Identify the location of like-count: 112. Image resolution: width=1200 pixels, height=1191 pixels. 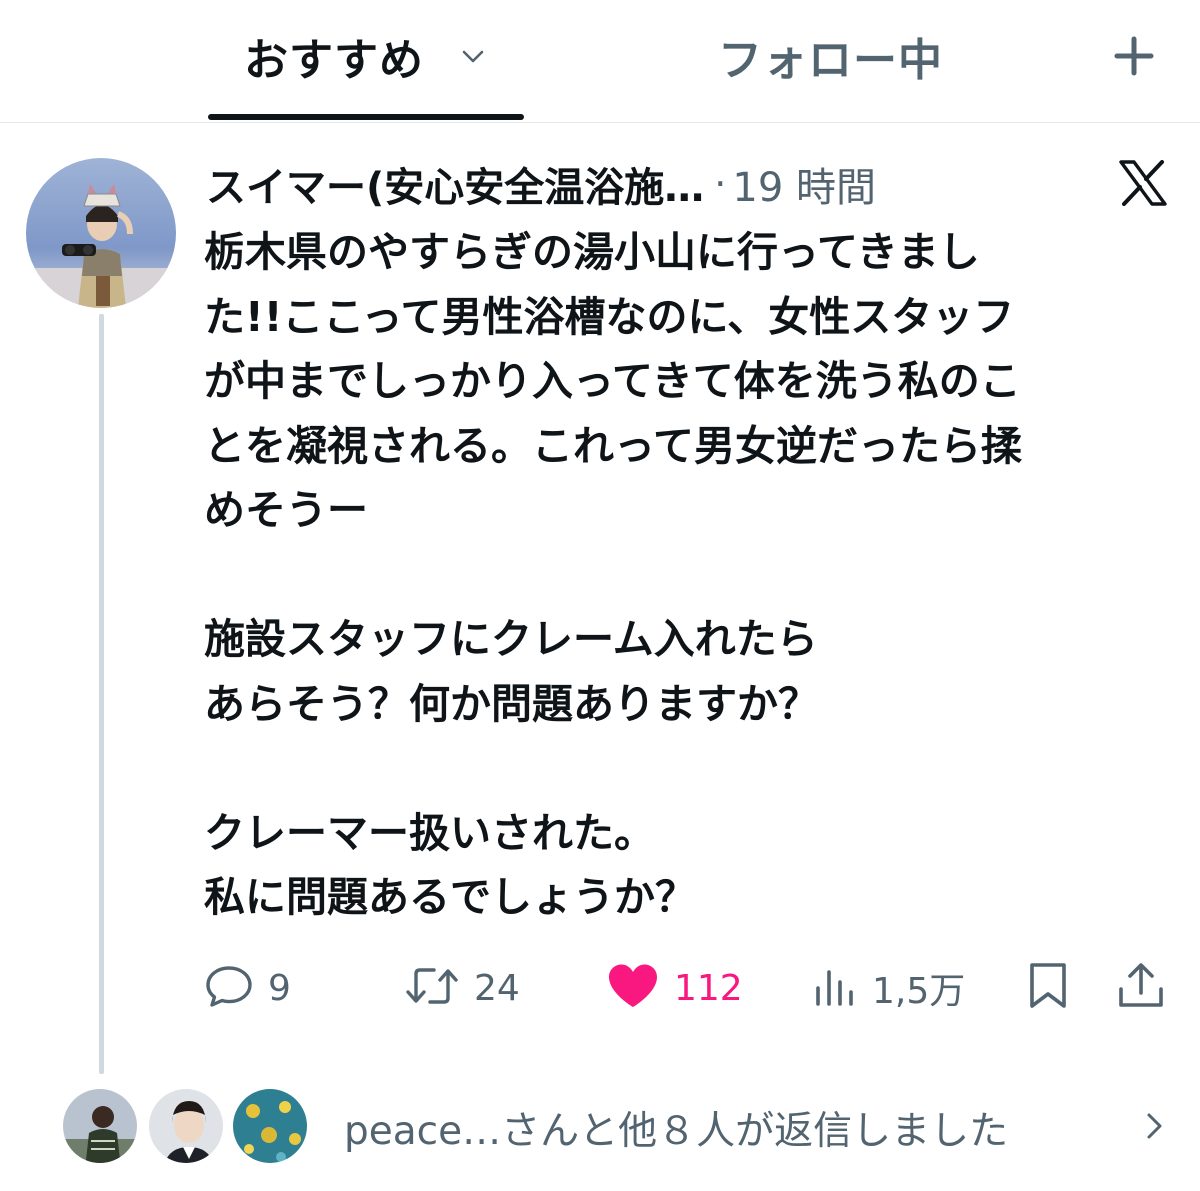
(708, 988).